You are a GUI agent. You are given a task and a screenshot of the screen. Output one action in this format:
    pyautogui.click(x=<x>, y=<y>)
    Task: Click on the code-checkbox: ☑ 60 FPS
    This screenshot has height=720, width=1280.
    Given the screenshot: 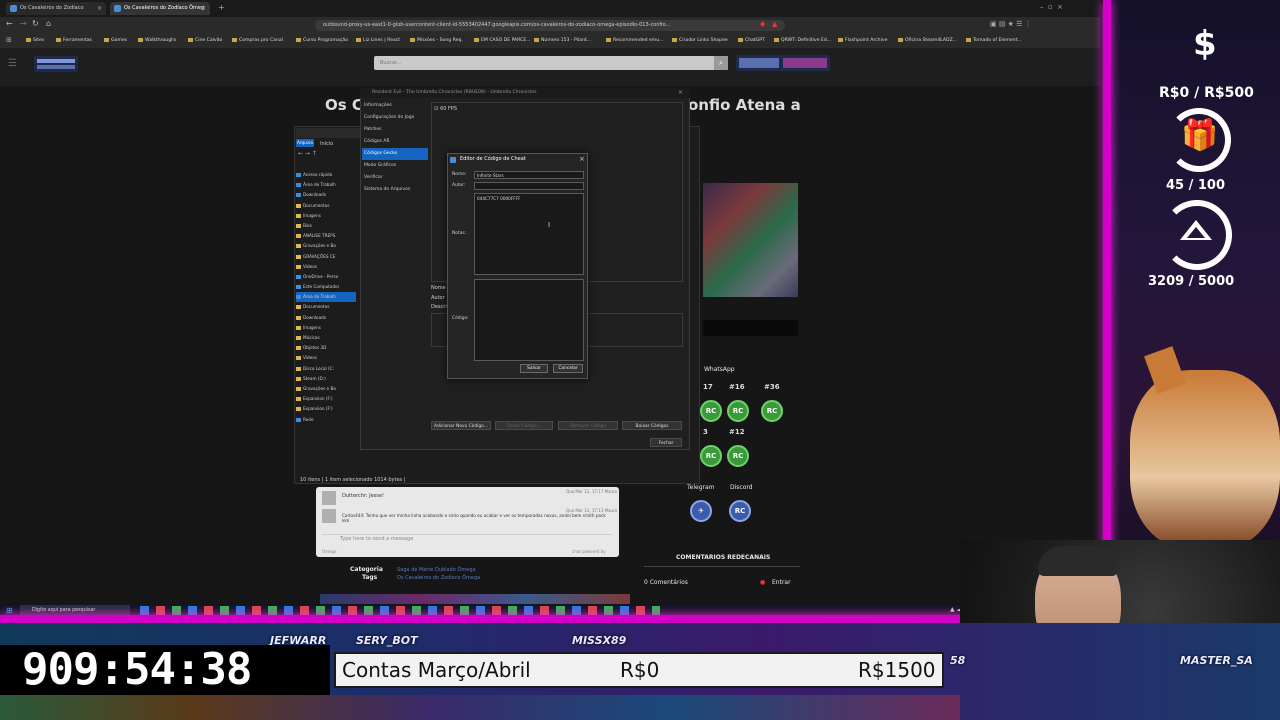 What is the action you would take?
    pyautogui.click(x=445, y=109)
    